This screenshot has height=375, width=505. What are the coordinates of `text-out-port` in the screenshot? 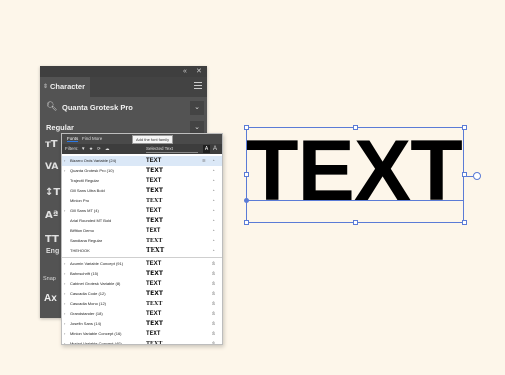 It's located at (477, 176).